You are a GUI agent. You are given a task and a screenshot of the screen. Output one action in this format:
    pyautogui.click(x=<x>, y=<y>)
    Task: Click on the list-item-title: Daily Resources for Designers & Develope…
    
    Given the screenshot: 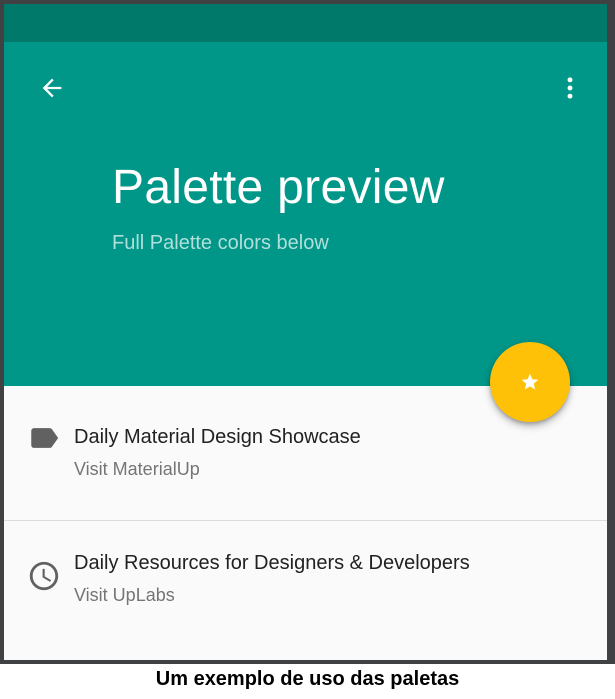 What is the action you would take?
    pyautogui.click(x=272, y=563)
    